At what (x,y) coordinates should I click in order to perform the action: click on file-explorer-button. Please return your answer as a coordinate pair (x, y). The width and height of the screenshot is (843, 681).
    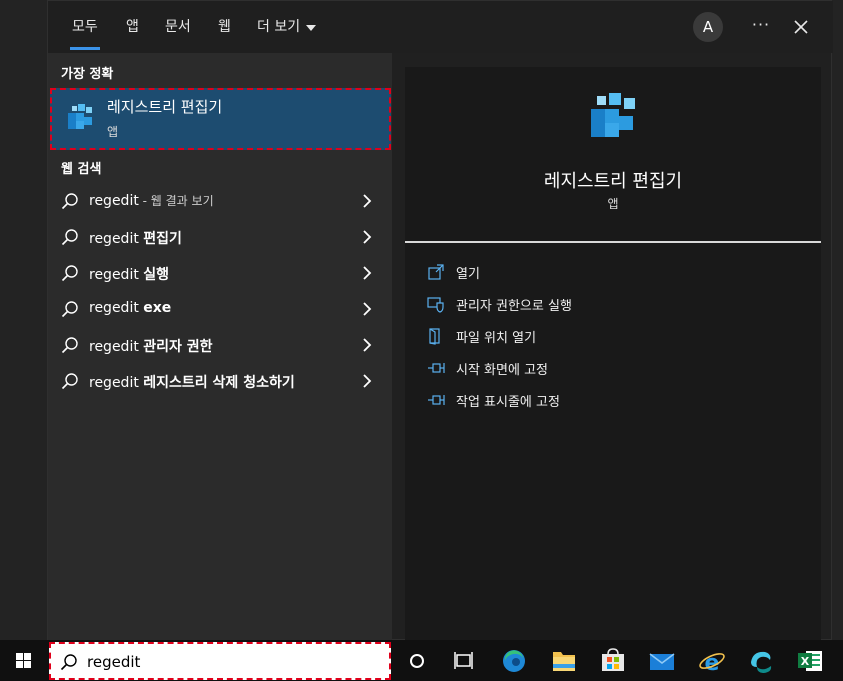
    Looking at the image, I should click on (564, 660).